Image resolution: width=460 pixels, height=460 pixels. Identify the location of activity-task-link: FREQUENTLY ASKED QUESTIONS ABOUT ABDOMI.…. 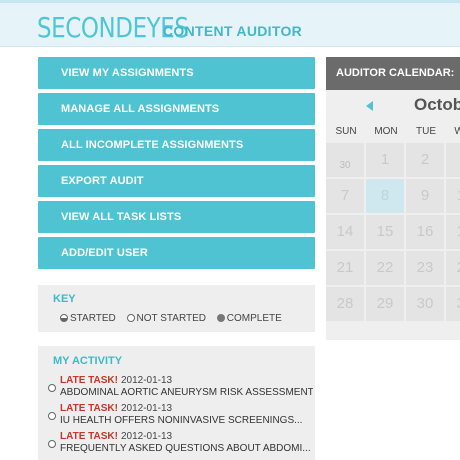
(186, 449).